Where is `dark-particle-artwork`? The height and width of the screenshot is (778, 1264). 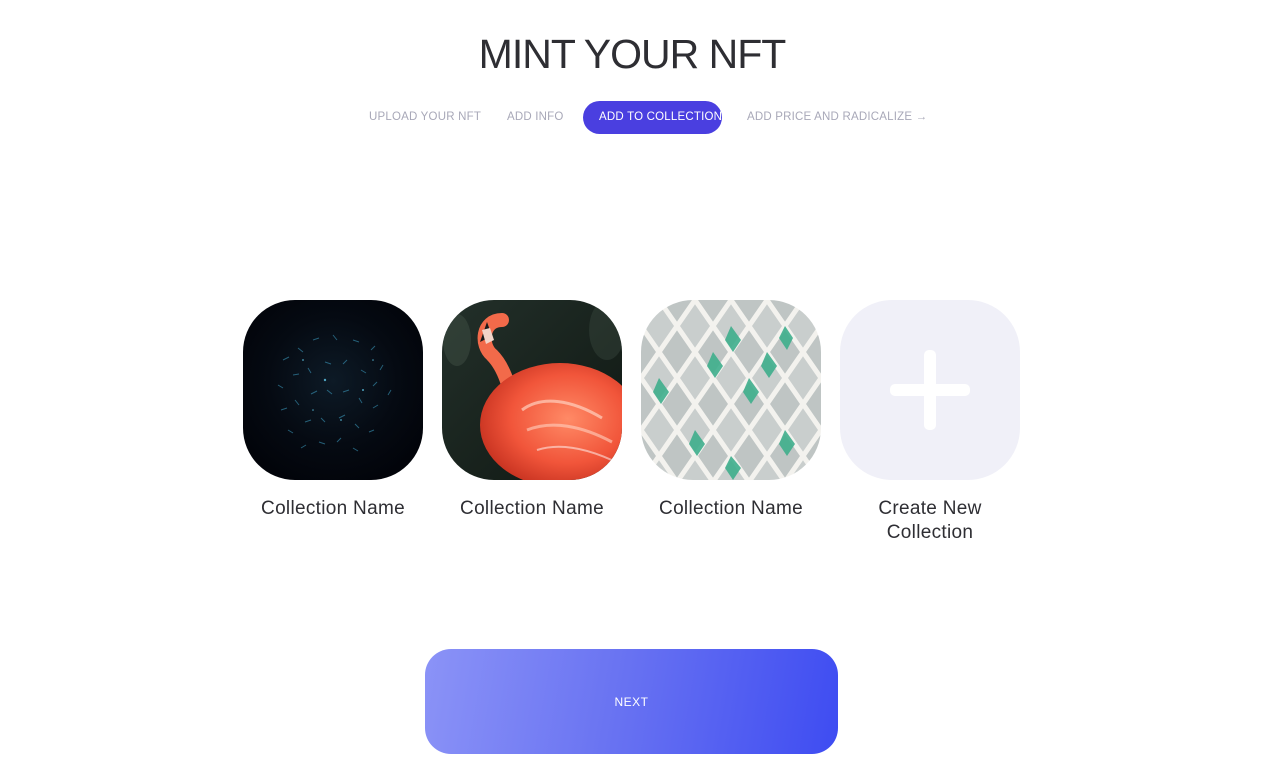 dark-particle-artwork is located at coordinates (333, 390).